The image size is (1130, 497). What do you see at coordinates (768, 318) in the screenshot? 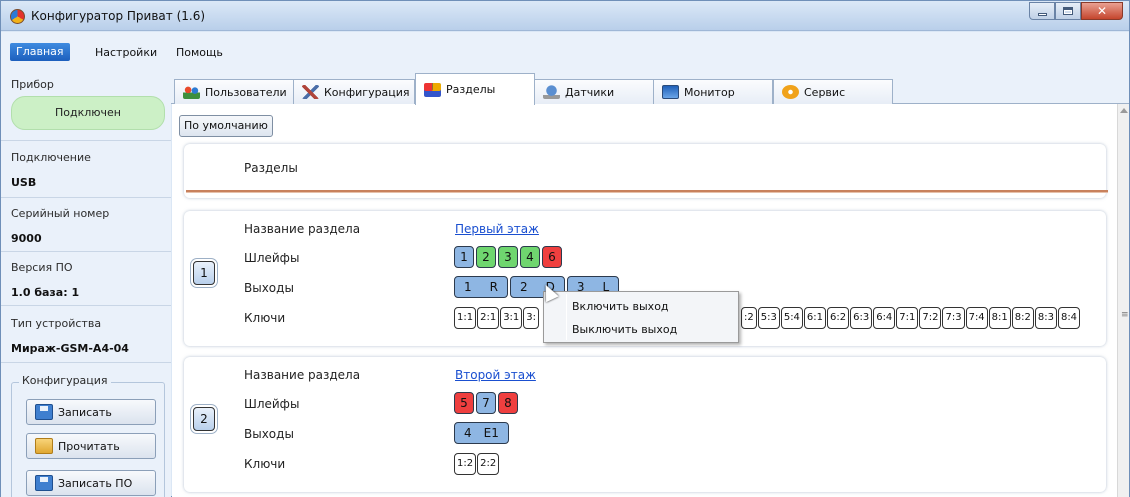
I see `key-chip: 5:3` at bounding box center [768, 318].